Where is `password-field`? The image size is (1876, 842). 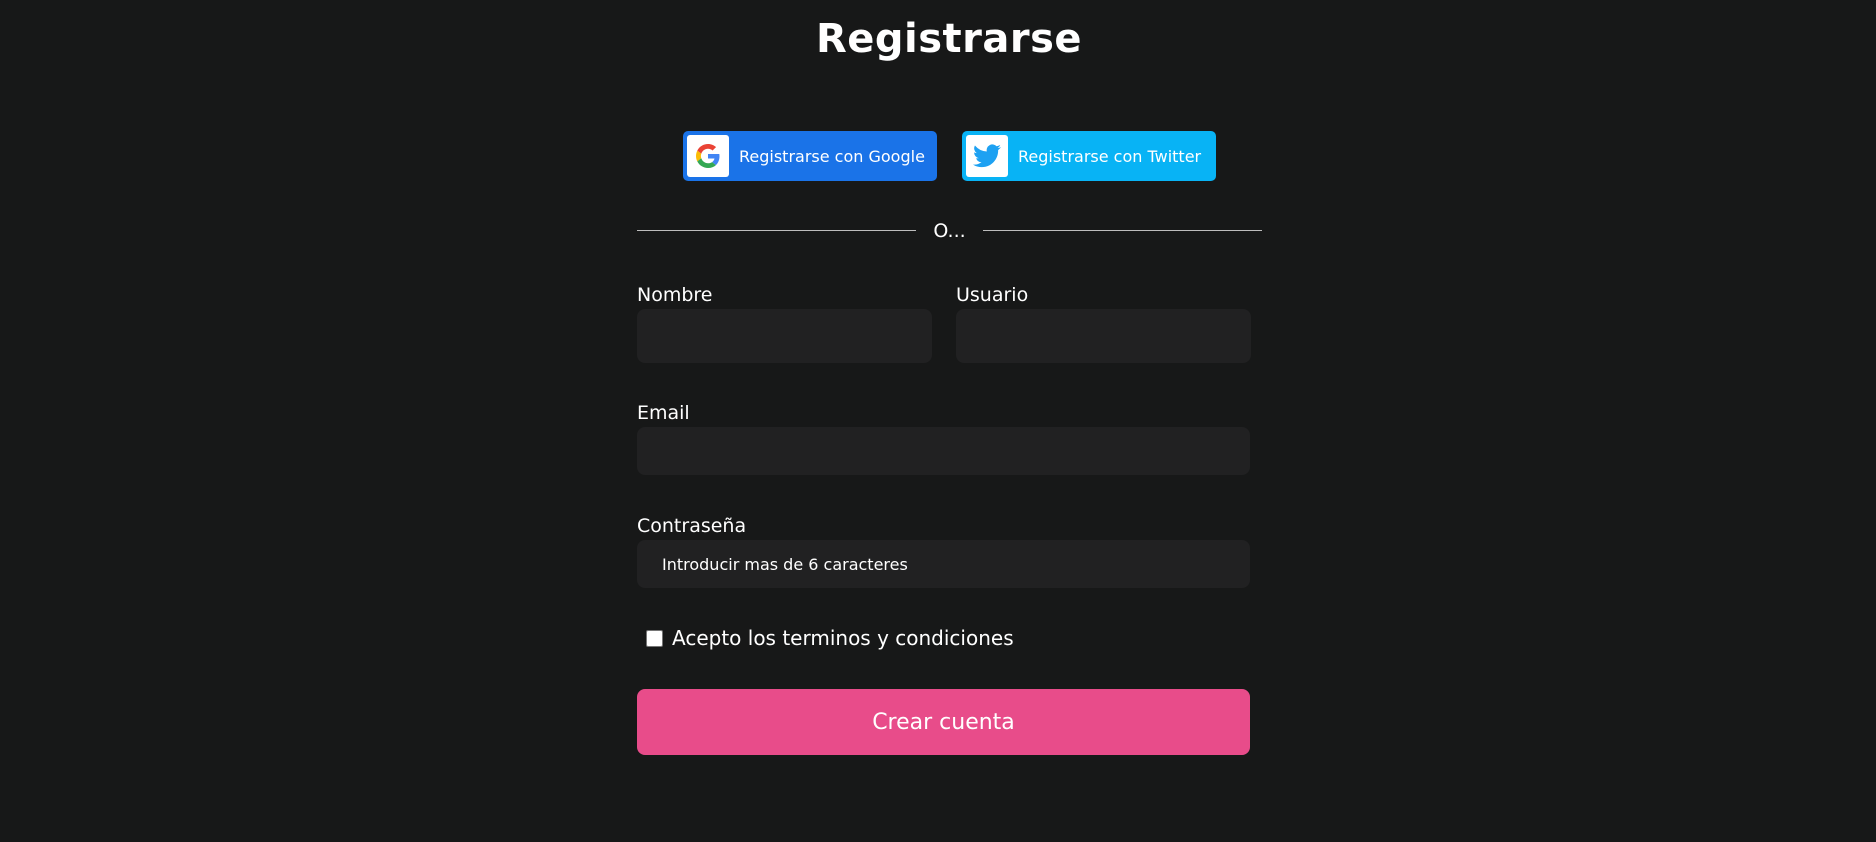
password-field is located at coordinates (943, 564).